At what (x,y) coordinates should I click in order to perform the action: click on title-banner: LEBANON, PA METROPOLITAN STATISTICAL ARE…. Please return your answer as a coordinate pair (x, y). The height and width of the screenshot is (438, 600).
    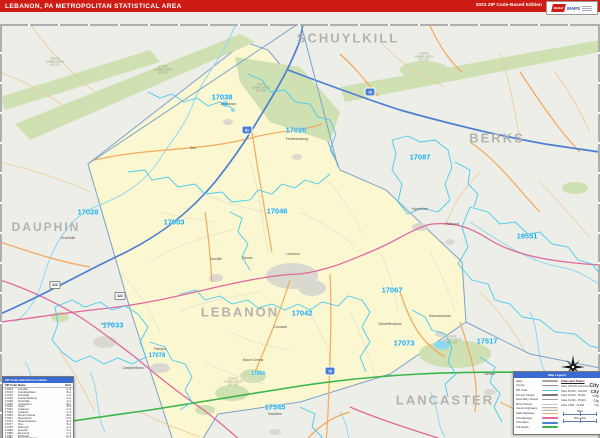
    Looking at the image, I should click on (300, 6).